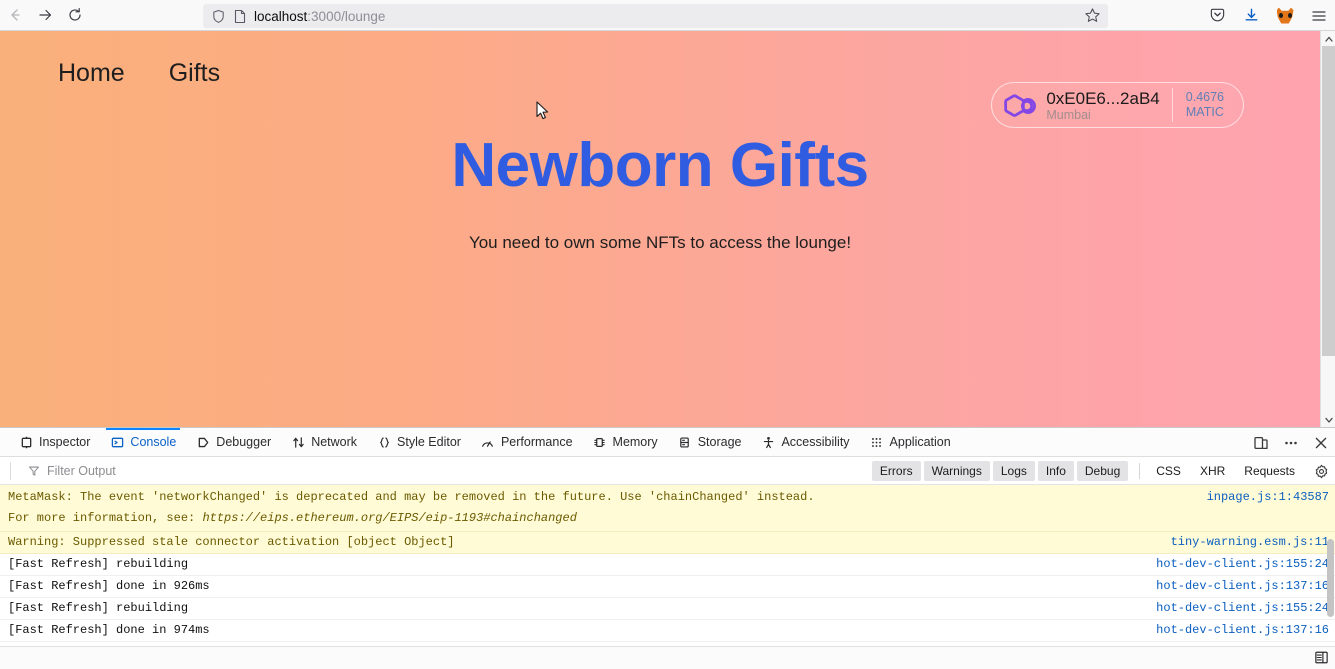 Image resolution: width=1335 pixels, height=669 pixels. Describe the element at coordinates (536, 442) in the screenshot. I see `tab-performance-label: Performance` at that location.